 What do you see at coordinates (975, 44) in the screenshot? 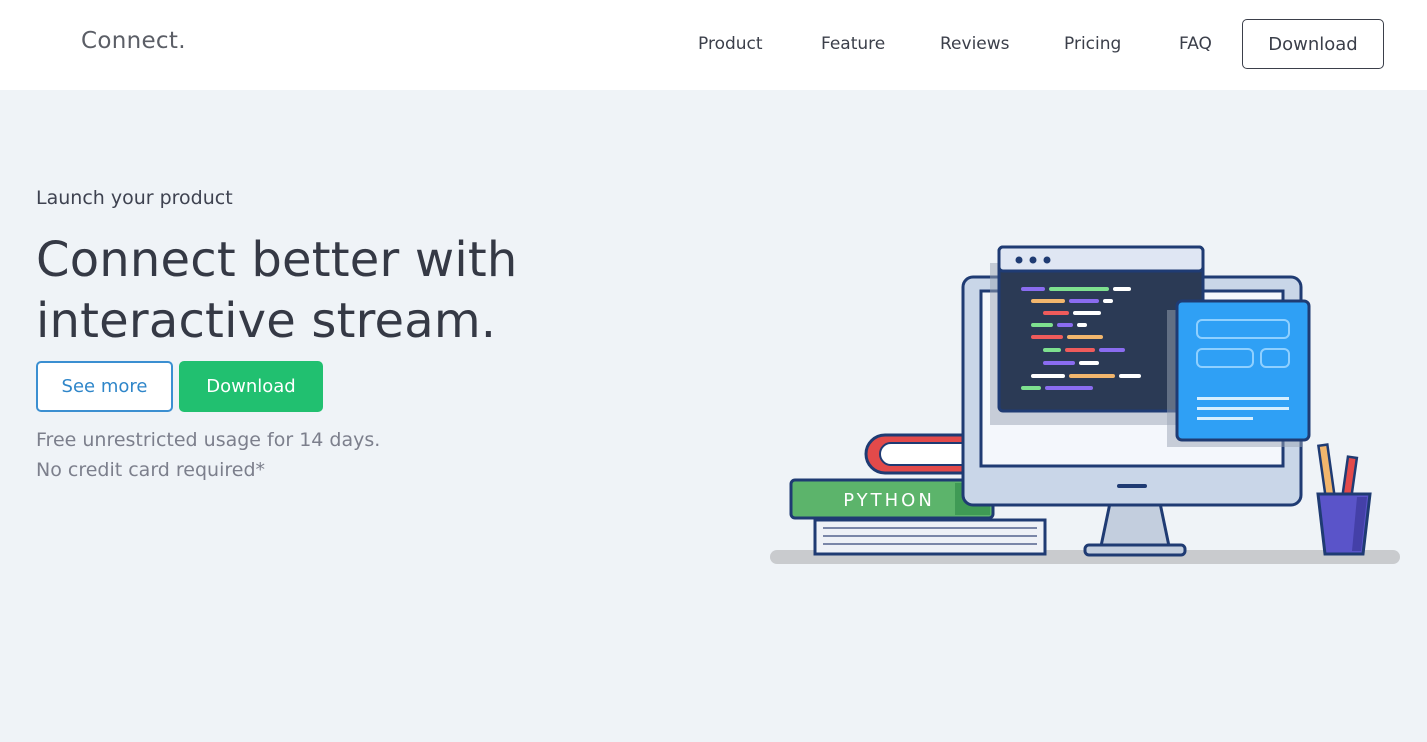
I see `nav-link-reviews: Reviews` at bounding box center [975, 44].